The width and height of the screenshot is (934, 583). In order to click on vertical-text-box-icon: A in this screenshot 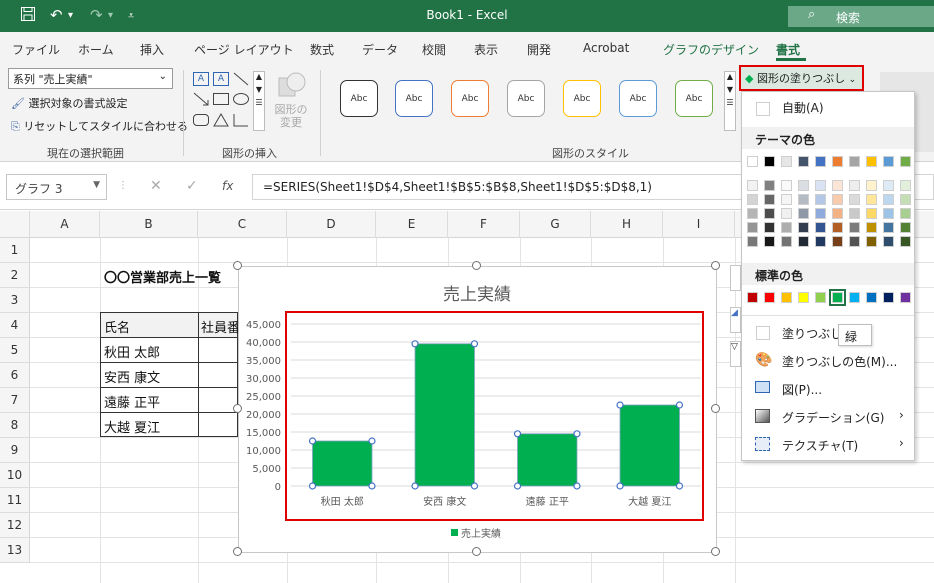, I will do `click(221, 79)`.